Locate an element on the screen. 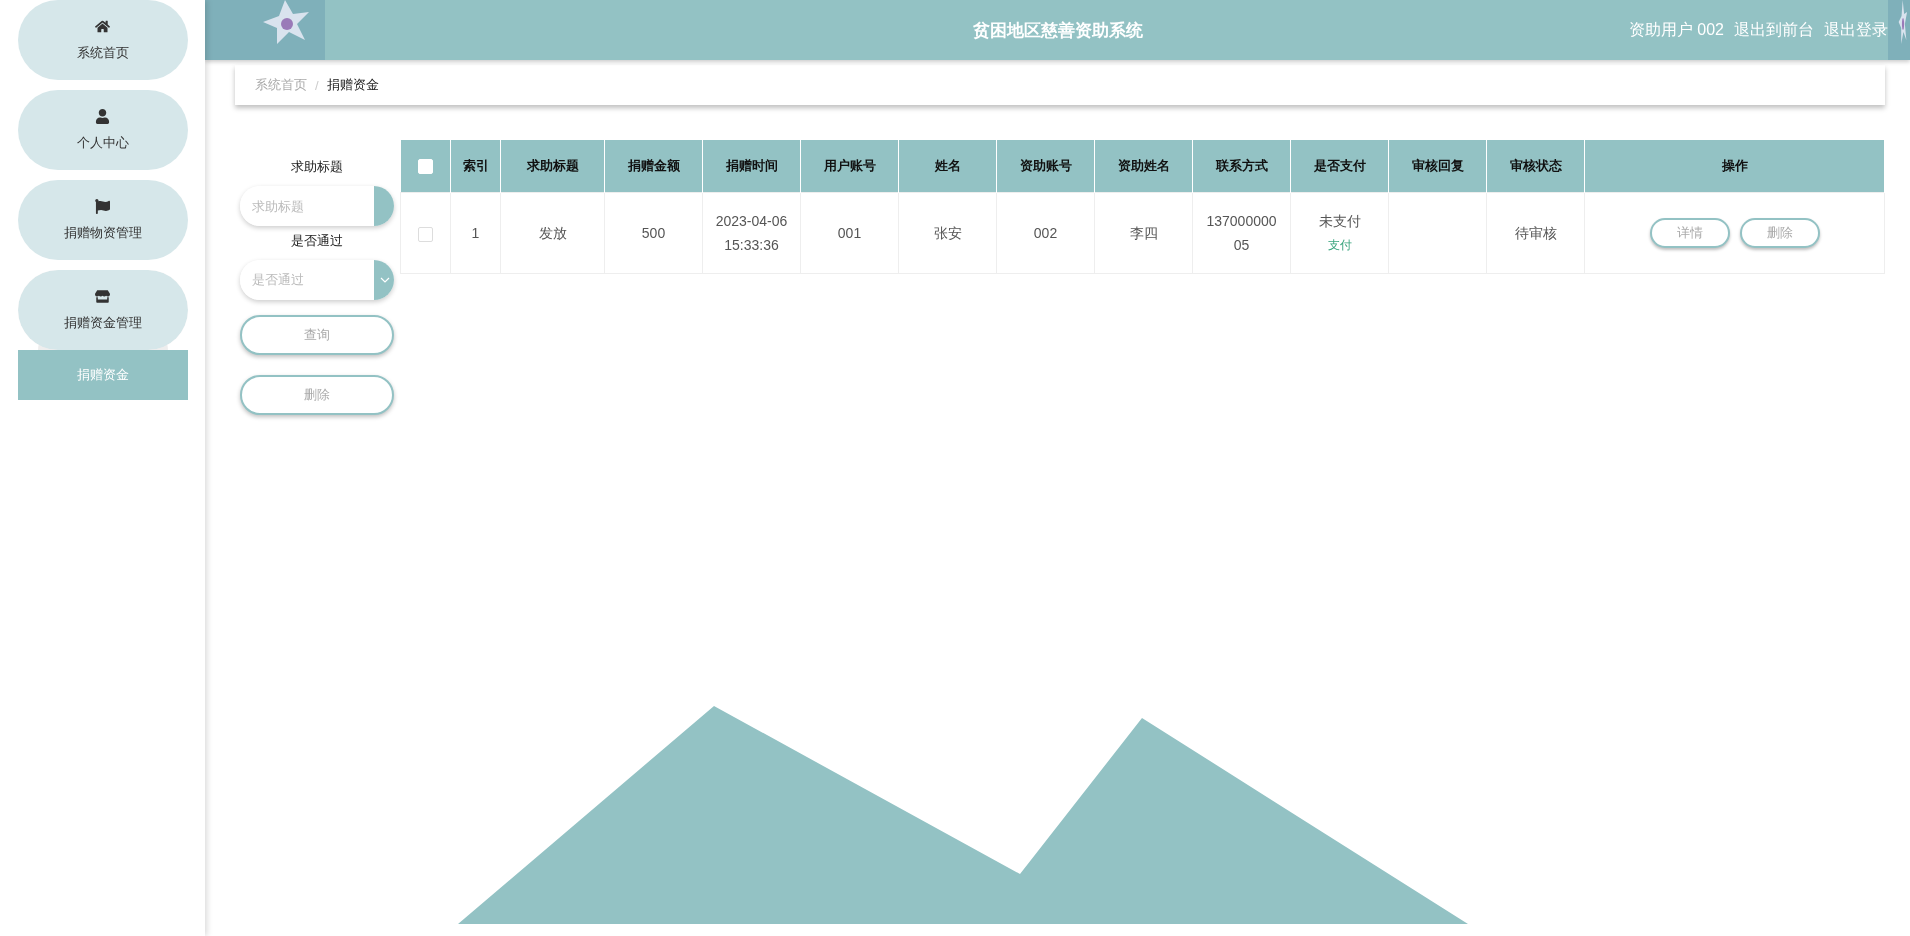  table-cell: 002 is located at coordinates (1045, 233).